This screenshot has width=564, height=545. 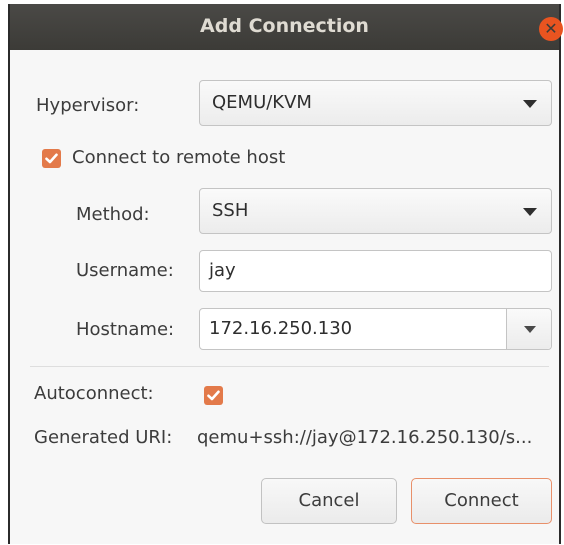 I want to click on hostname-combo-entry: 172.16.250.130, so click(x=375, y=329).